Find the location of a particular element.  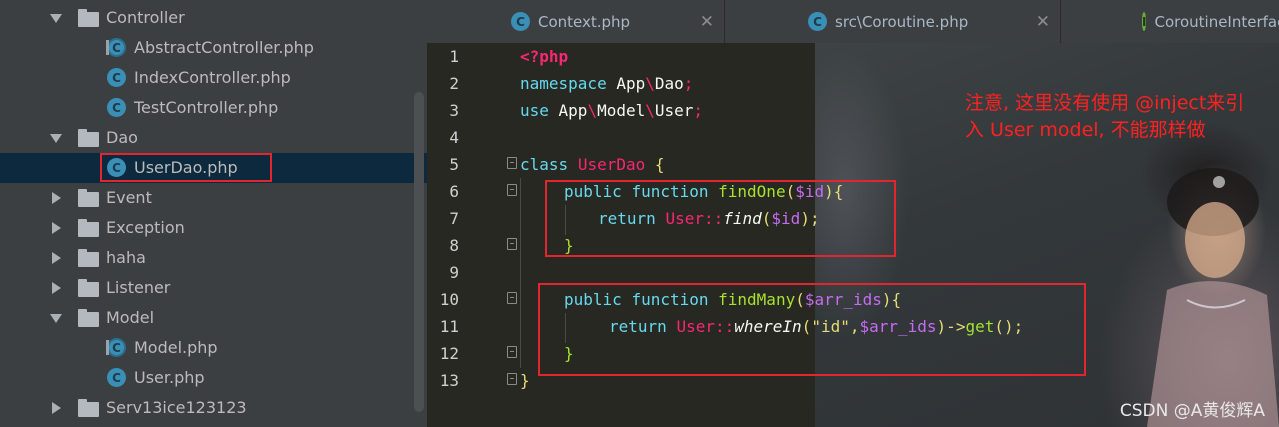

line-number: 9 is located at coordinates (454, 272).